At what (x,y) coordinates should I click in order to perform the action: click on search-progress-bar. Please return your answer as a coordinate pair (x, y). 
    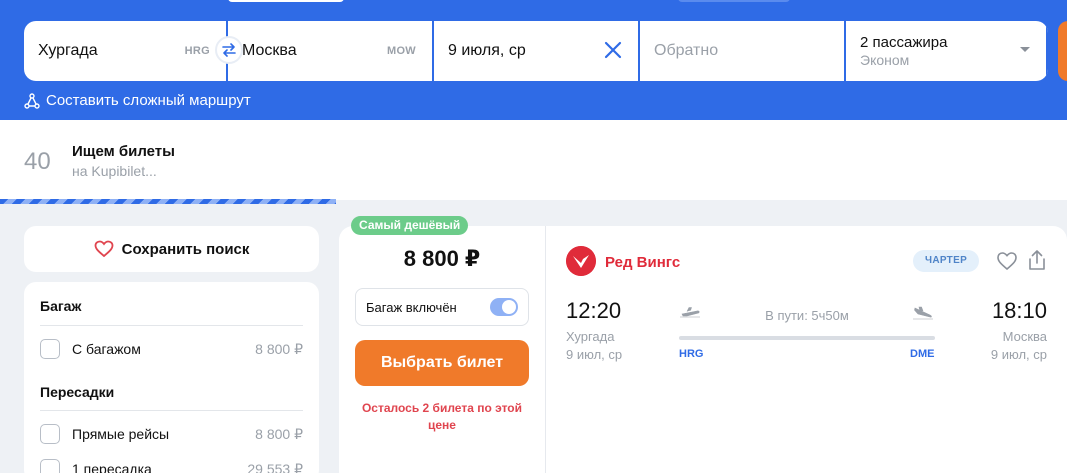
    Looking at the image, I should click on (168, 201).